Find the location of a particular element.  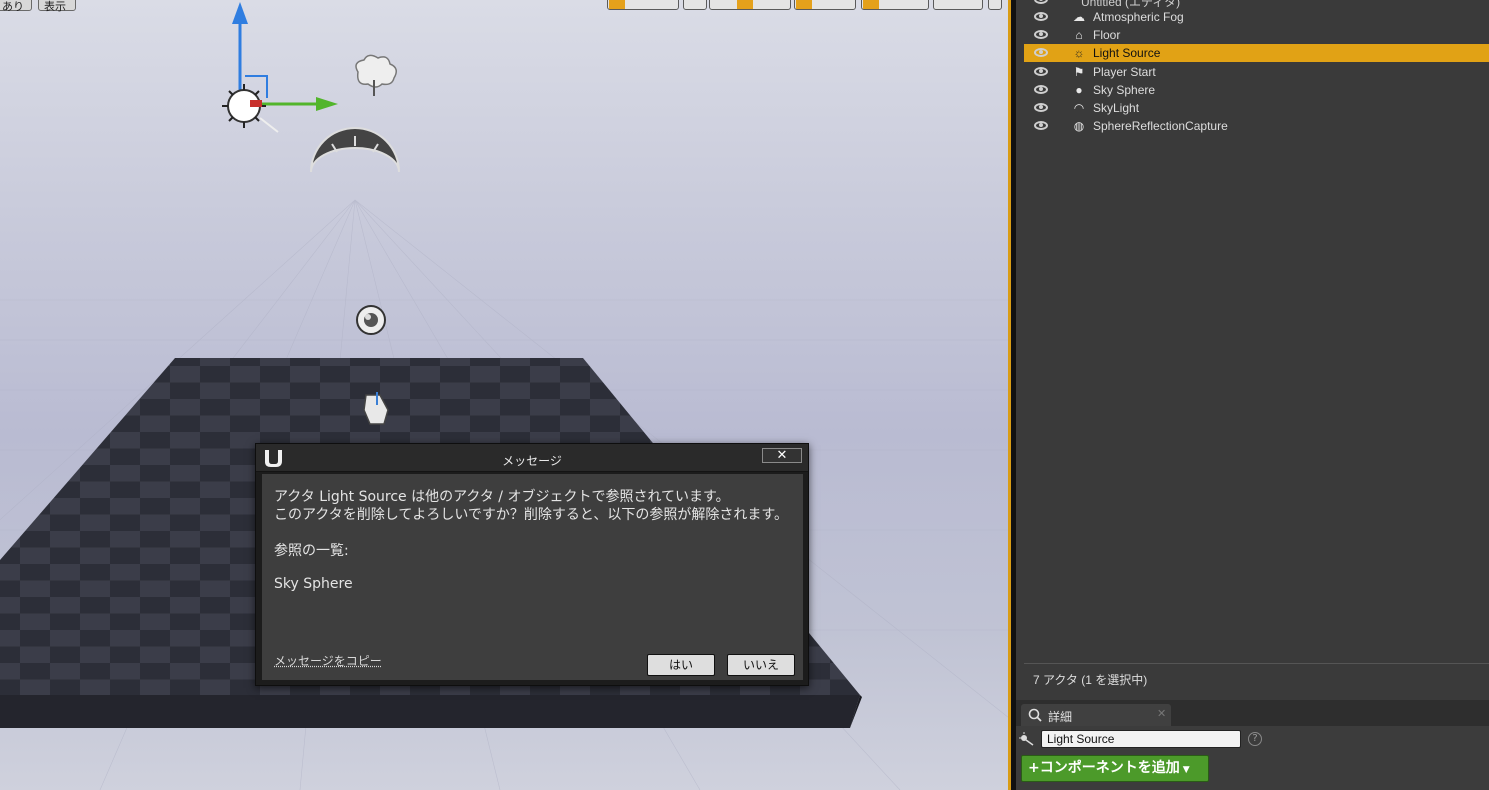

tab-close-icon: ✕ is located at coordinates (1161, 713).